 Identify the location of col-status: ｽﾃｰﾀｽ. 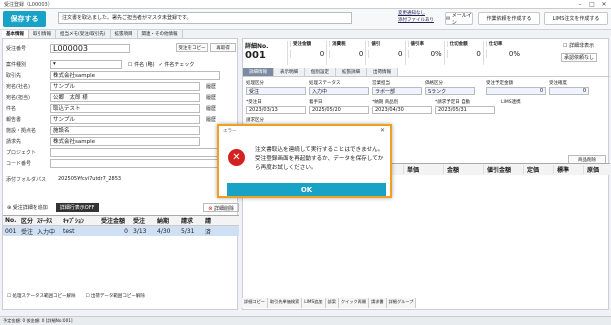
(45, 221).